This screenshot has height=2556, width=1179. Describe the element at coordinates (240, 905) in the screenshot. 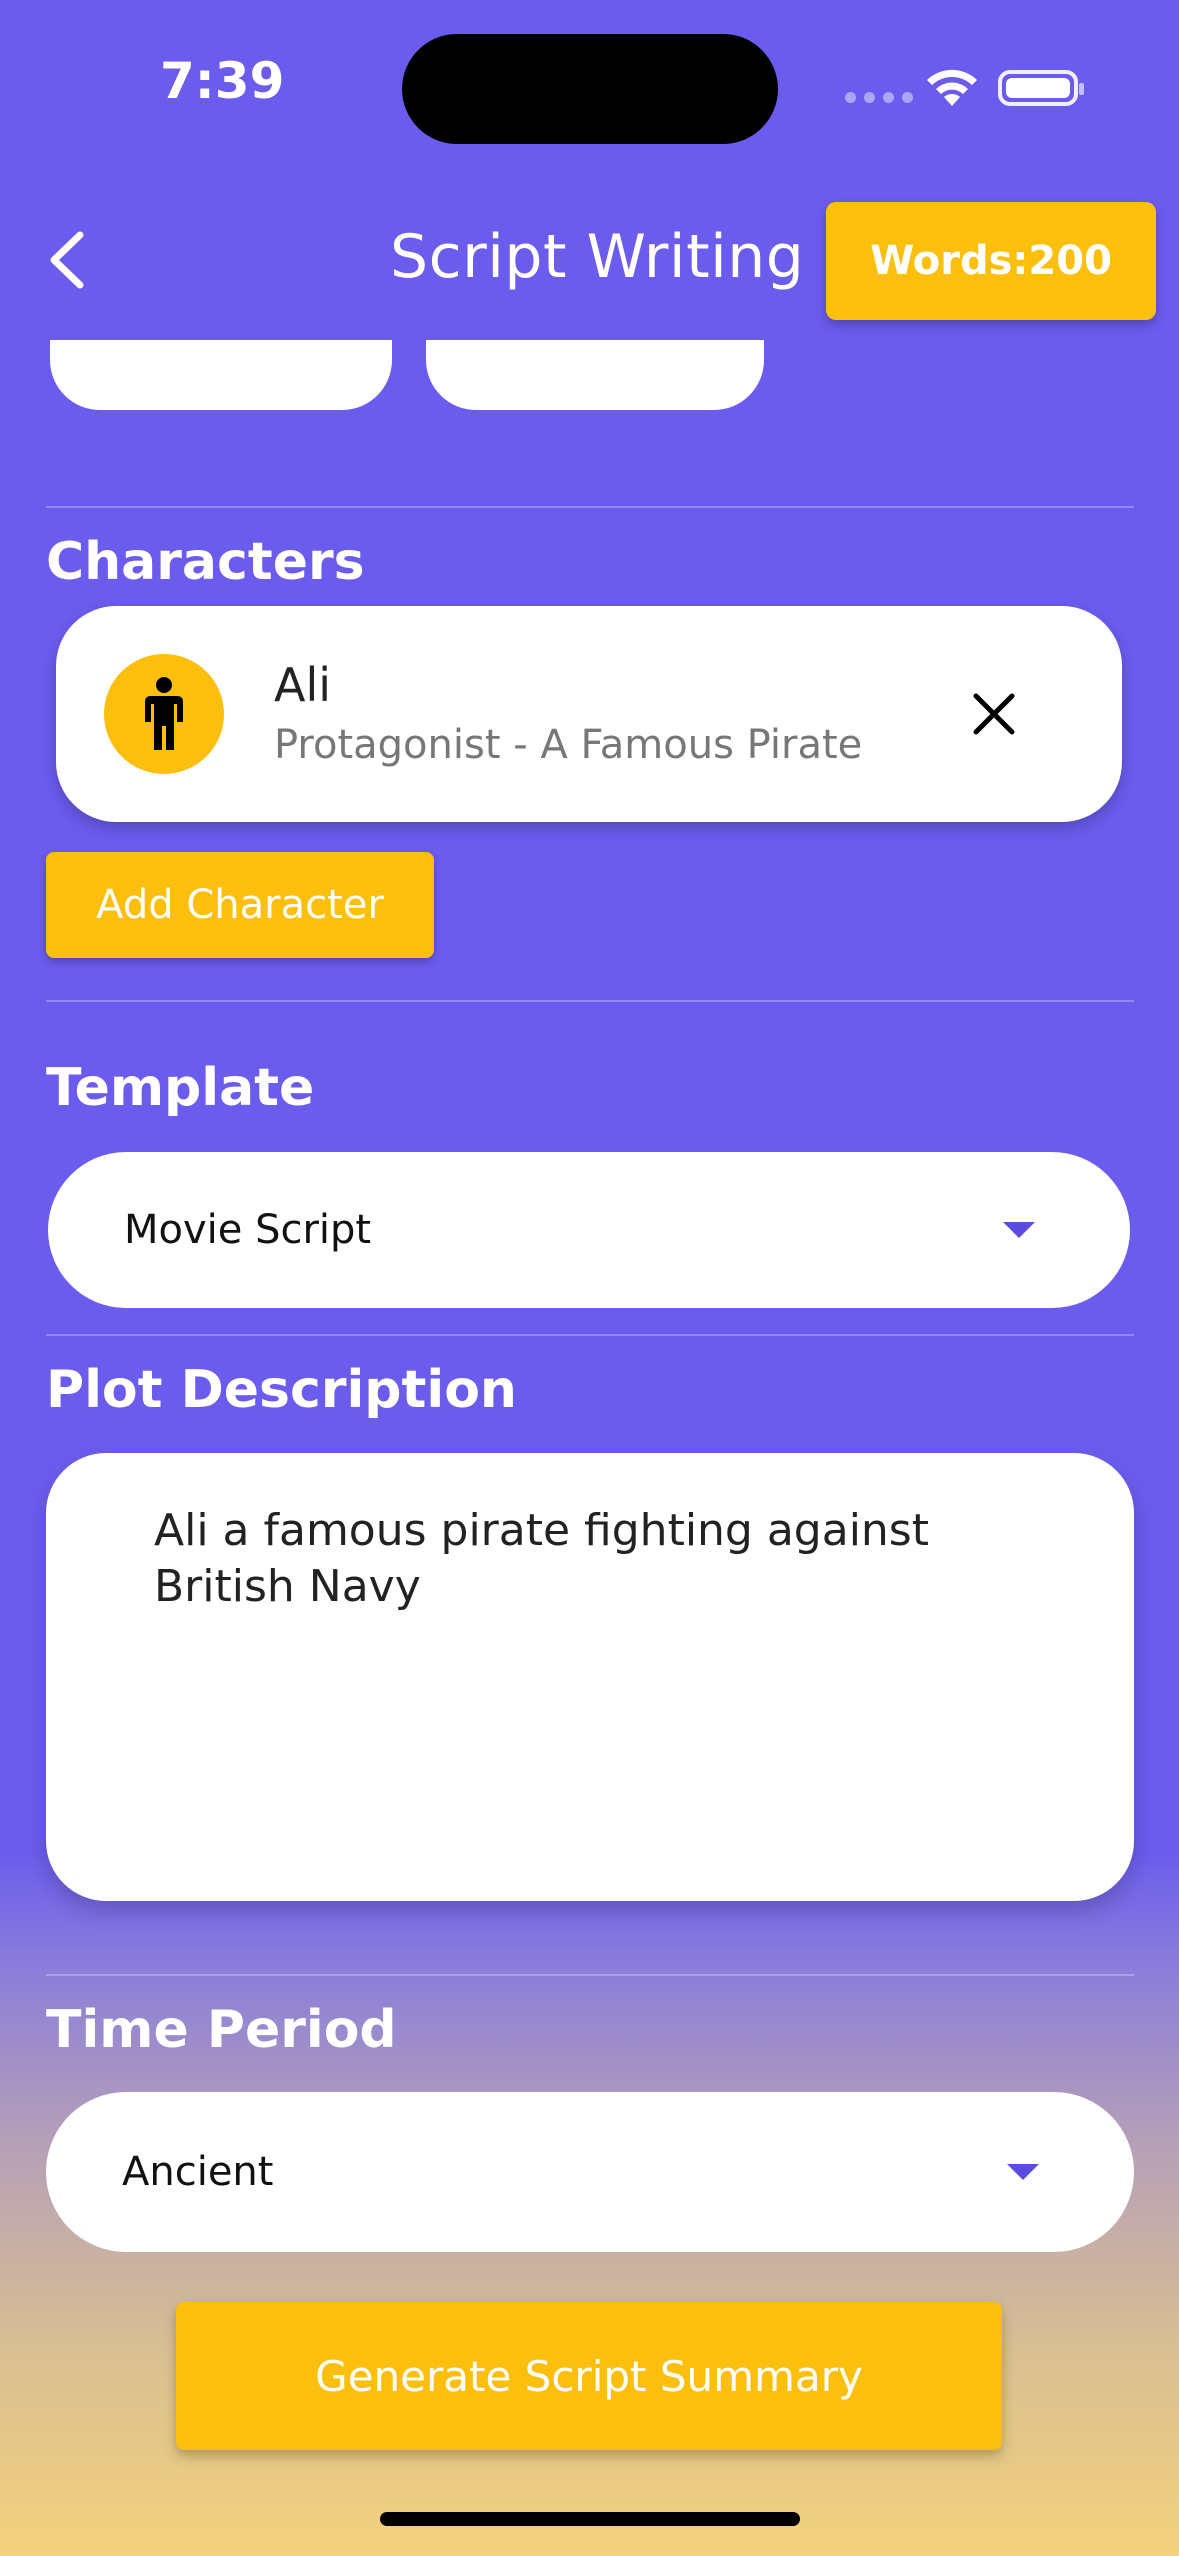

I see `add-character-button: Add Character` at that location.